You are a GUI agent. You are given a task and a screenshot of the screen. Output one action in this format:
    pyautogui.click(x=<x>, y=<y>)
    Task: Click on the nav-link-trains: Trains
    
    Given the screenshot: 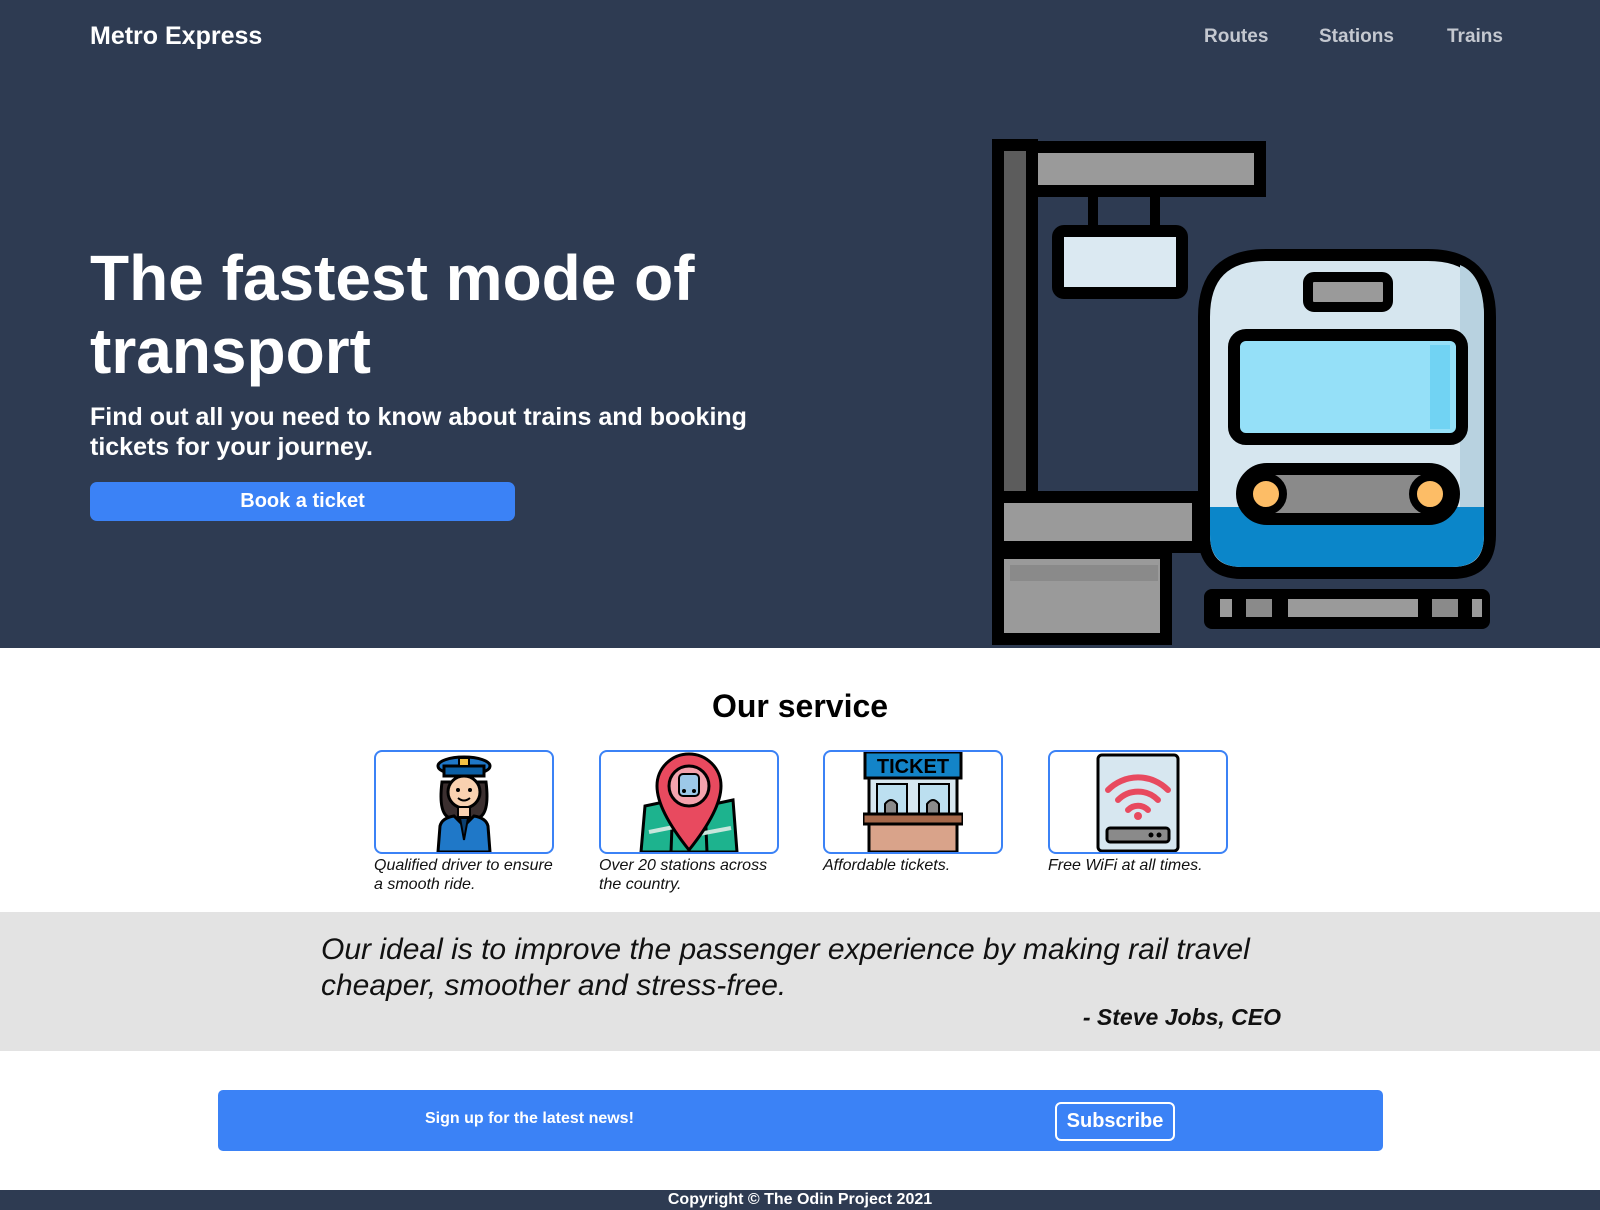 What is the action you would take?
    pyautogui.click(x=1475, y=37)
    